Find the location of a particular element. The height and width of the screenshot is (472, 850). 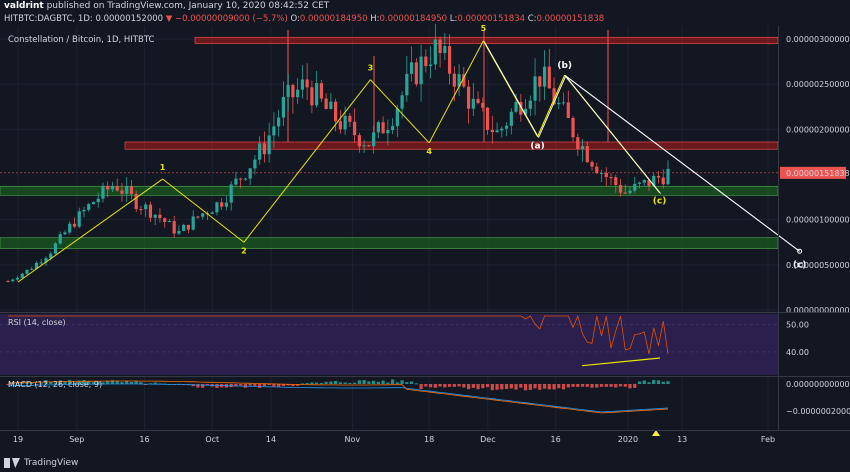

time-tick-label: Feb is located at coordinates (768, 439).